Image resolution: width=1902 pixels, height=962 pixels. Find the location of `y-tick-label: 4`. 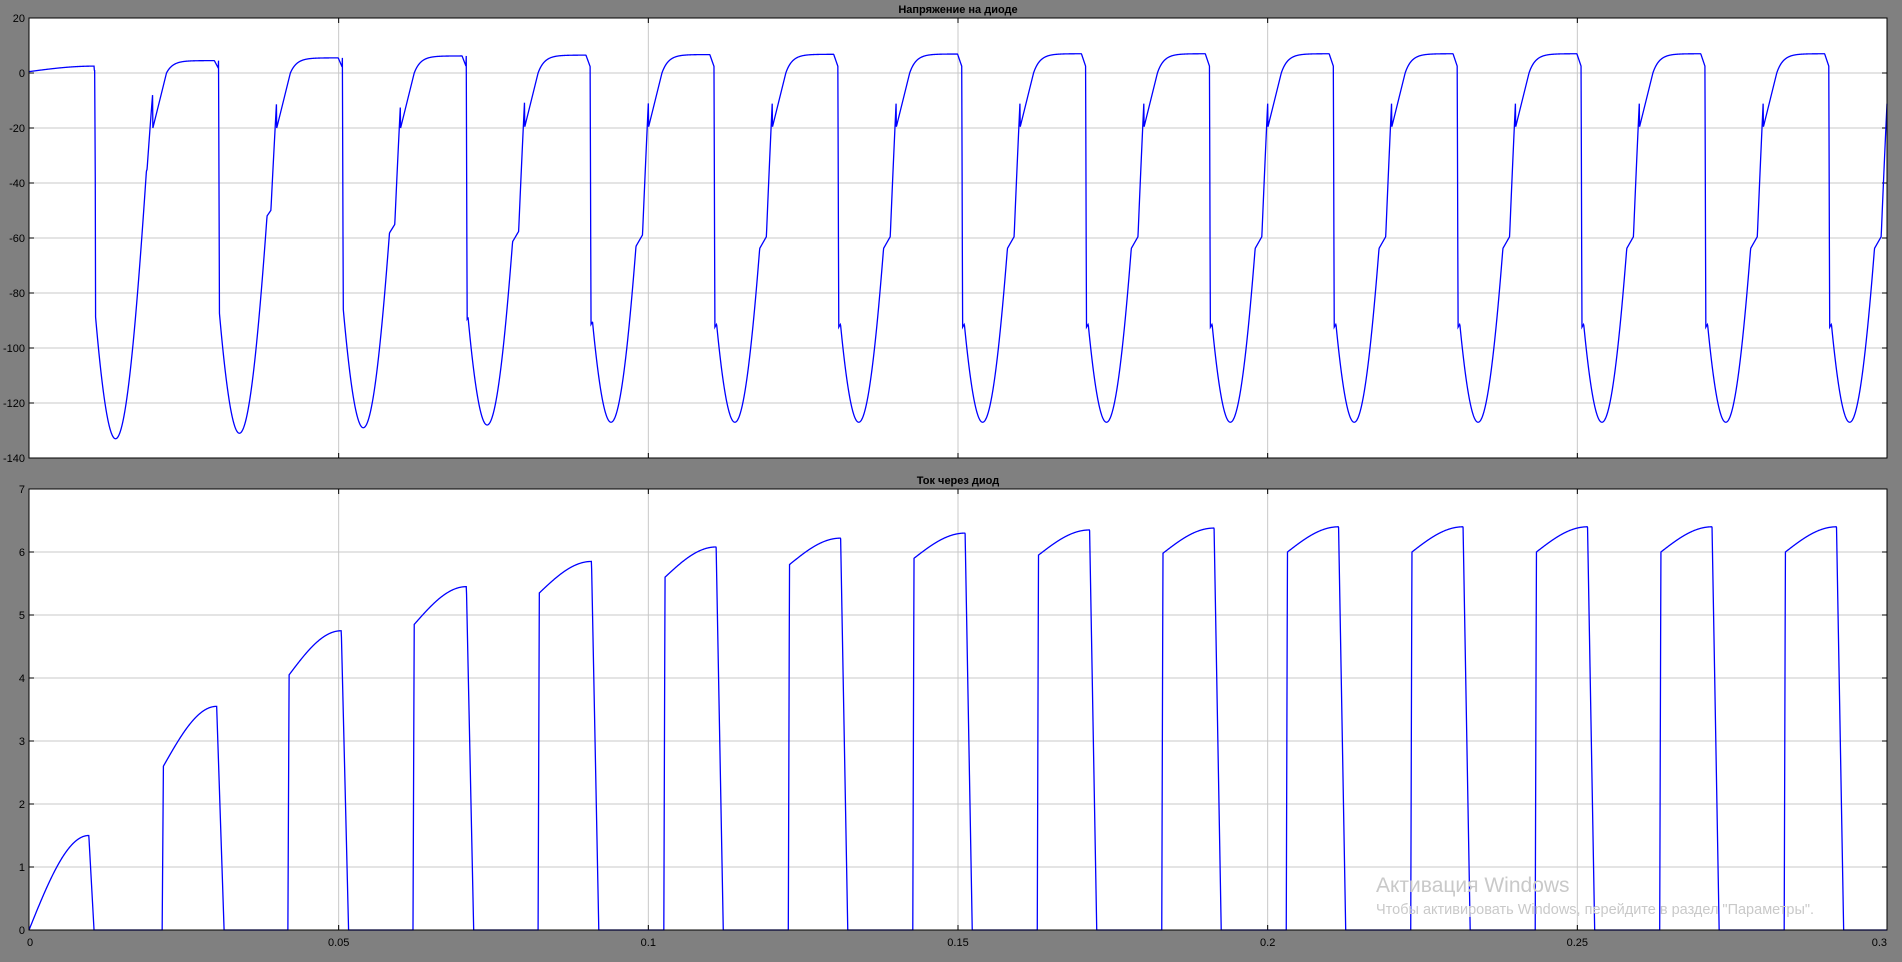

y-tick-label: 4 is located at coordinates (22, 679).